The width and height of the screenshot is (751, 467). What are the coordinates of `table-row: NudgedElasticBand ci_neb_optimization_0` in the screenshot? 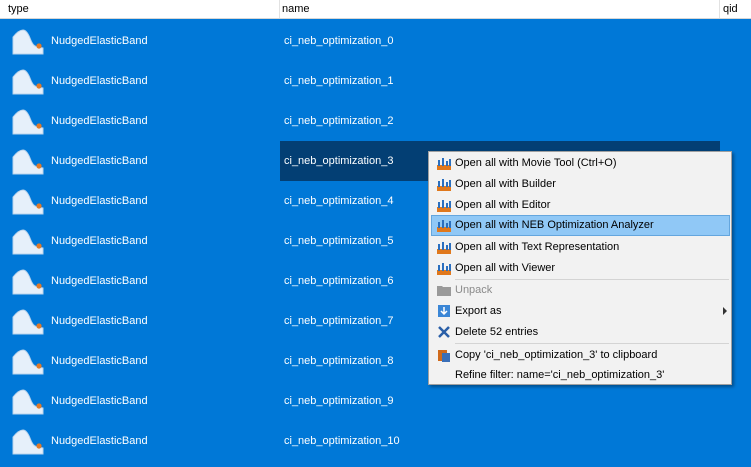 It's located at (375, 41).